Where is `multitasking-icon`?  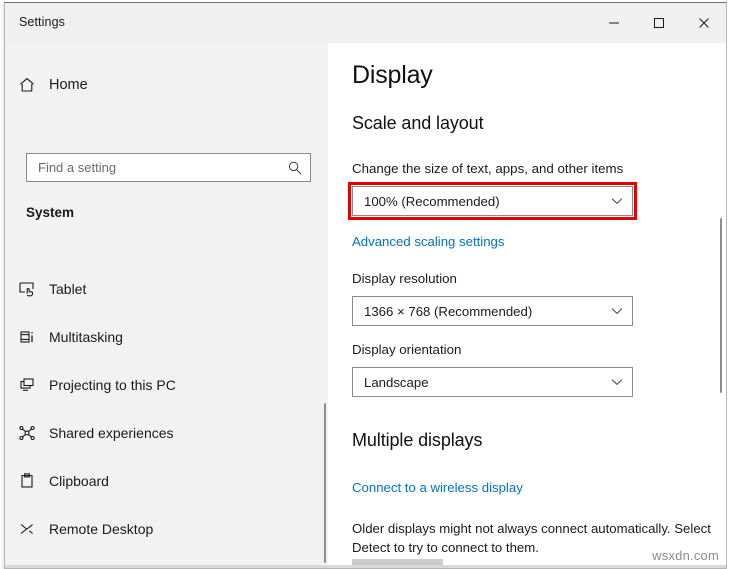
multitasking-icon is located at coordinates (27, 337).